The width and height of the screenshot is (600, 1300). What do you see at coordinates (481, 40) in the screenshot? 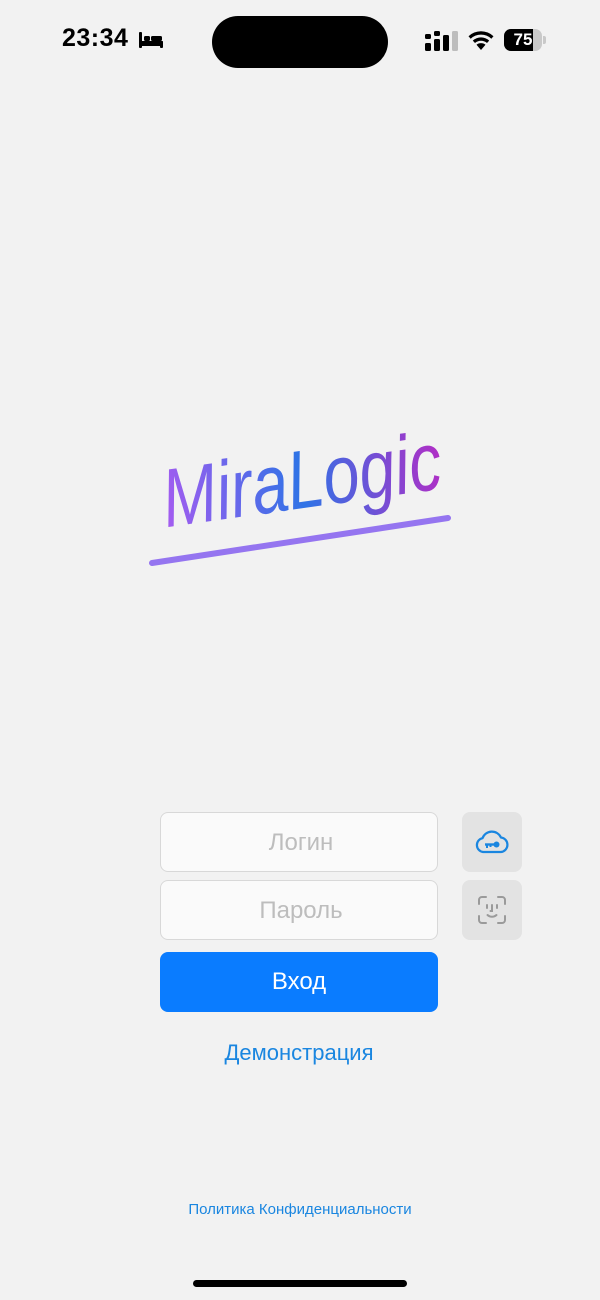
I see `wifi-icon` at bounding box center [481, 40].